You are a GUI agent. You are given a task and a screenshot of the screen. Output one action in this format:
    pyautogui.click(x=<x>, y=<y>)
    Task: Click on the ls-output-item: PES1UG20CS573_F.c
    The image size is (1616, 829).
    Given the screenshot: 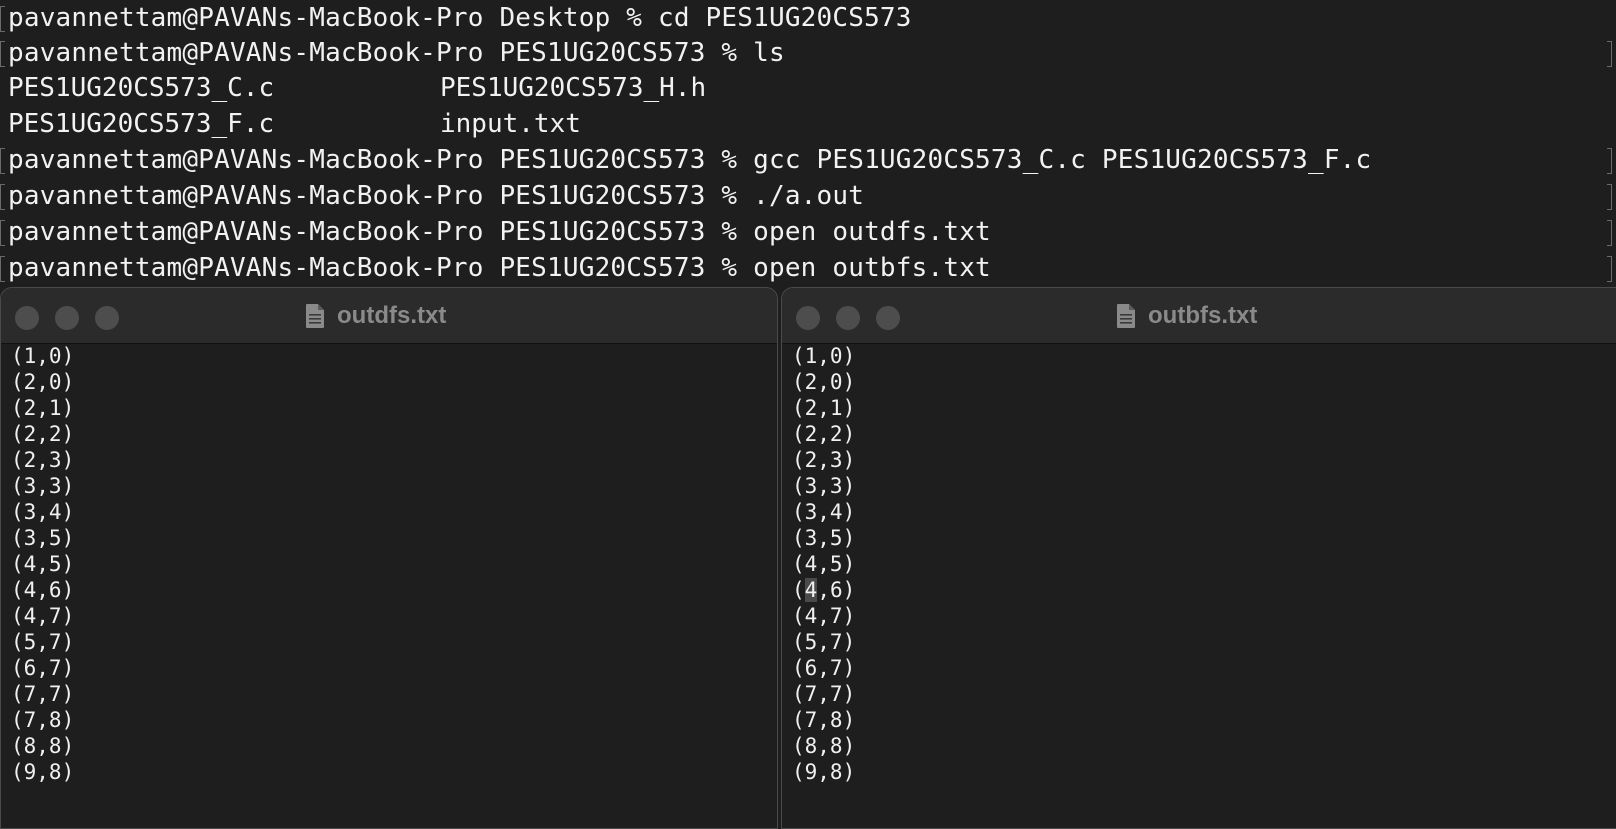 What is the action you would take?
    pyautogui.click(x=141, y=124)
    